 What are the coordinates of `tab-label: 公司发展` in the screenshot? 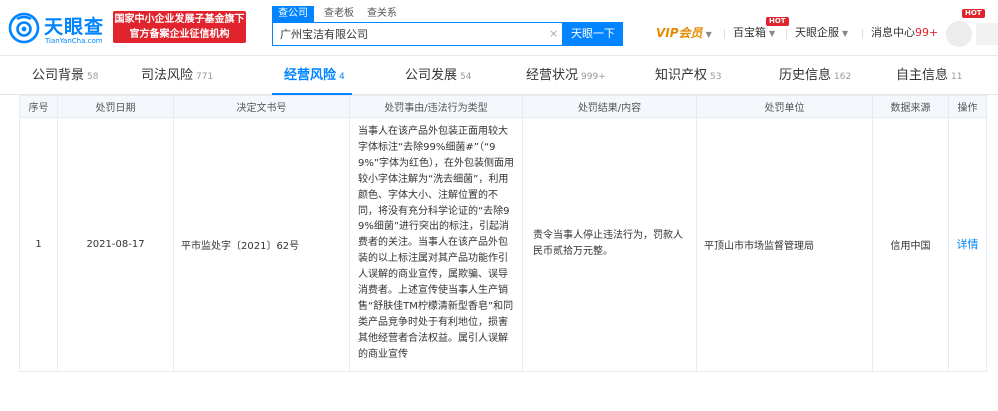 It's located at (431, 75).